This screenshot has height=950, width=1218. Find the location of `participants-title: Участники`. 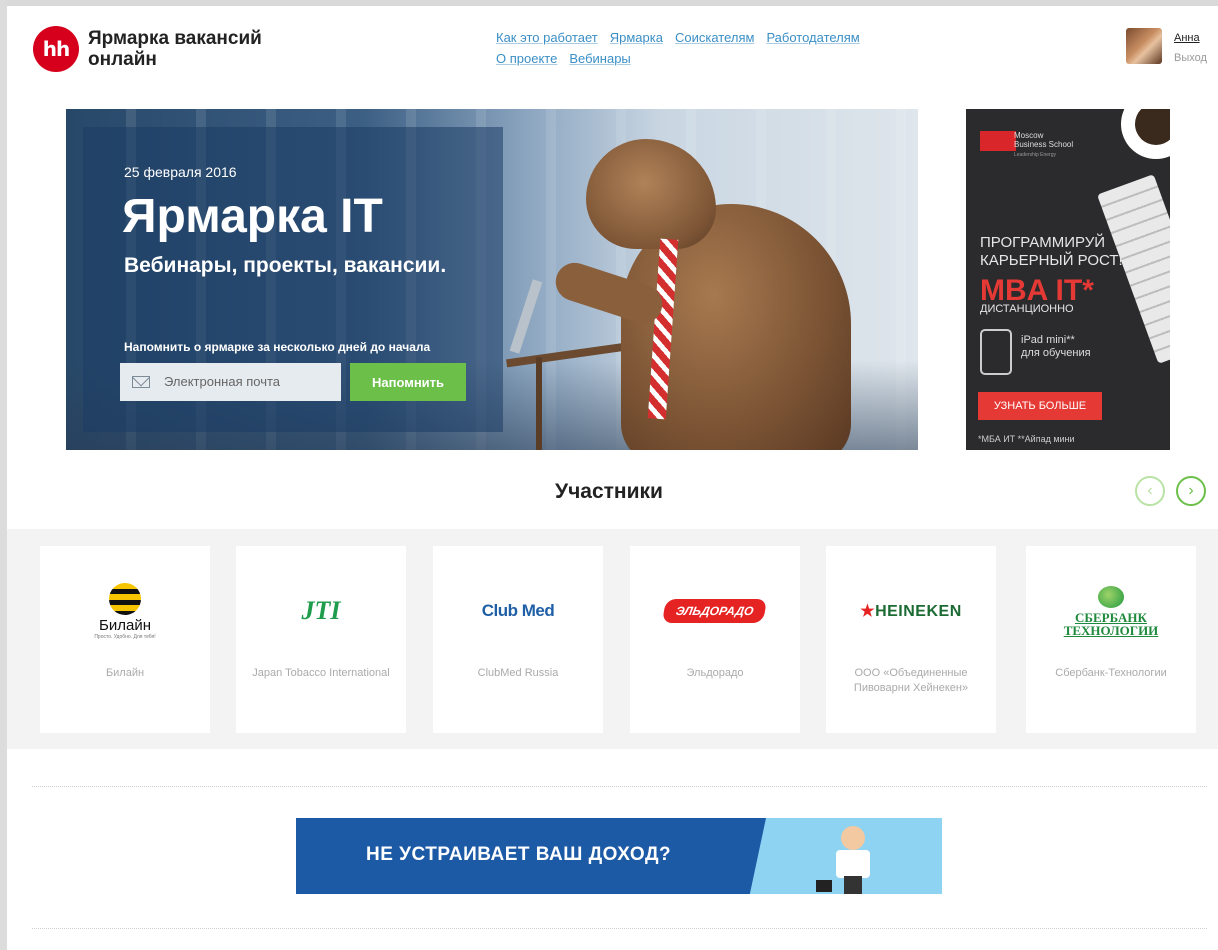

participants-title: Участники is located at coordinates (609, 491).